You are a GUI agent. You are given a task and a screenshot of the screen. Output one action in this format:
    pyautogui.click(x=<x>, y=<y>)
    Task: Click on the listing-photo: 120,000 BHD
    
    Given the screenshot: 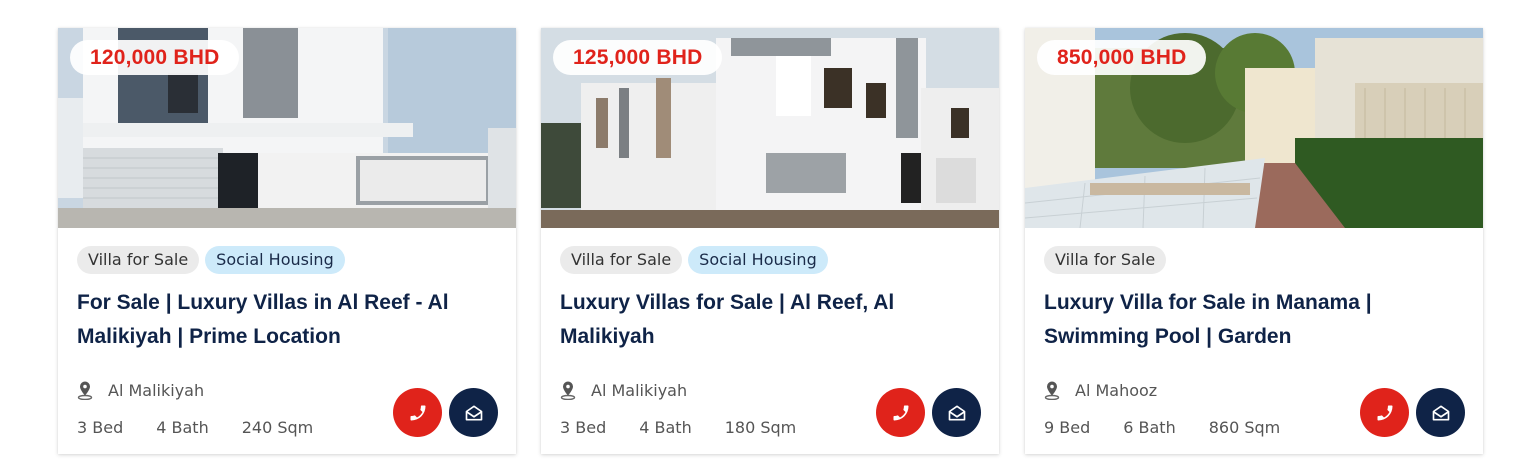 What is the action you would take?
    pyautogui.click(x=287, y=128)
    